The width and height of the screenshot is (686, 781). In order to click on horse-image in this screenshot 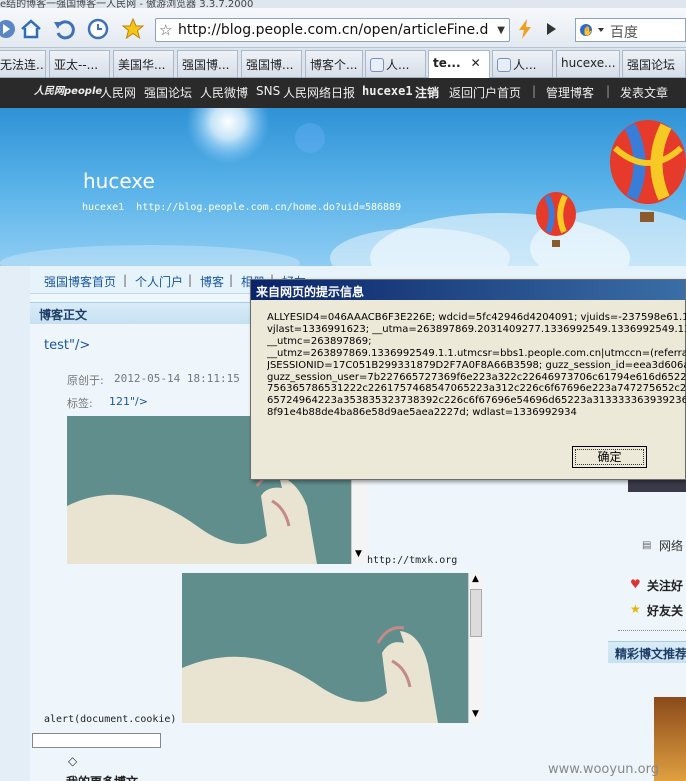, I will do `click(325, 648)`.